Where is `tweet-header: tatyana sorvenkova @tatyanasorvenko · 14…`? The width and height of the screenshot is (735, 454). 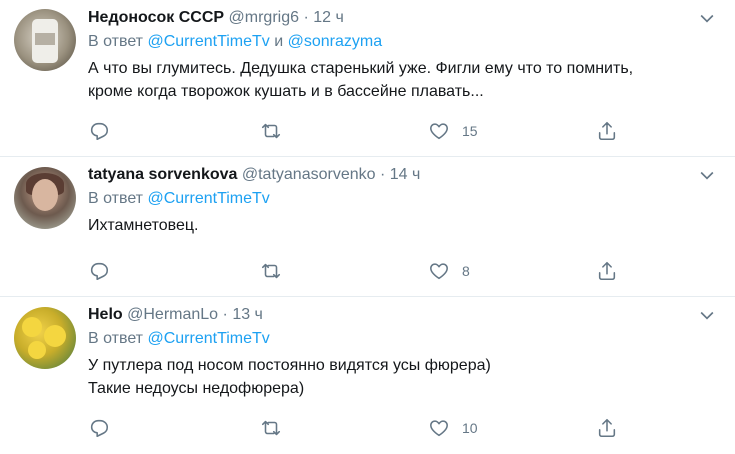
tweet-header: tatyana sorvenkova @tatyanasorvenko · 14… is located at coordinates (402, 175).